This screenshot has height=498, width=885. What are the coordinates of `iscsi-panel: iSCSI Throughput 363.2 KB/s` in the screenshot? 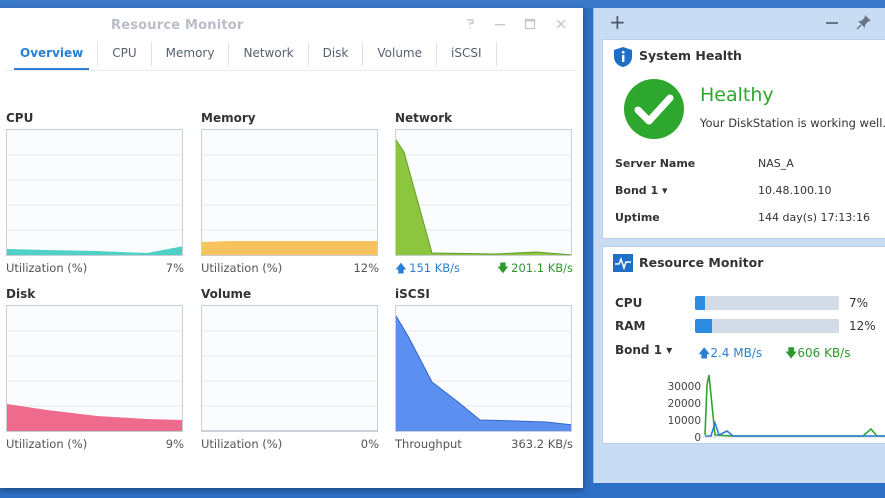 It's located at (485, 368).